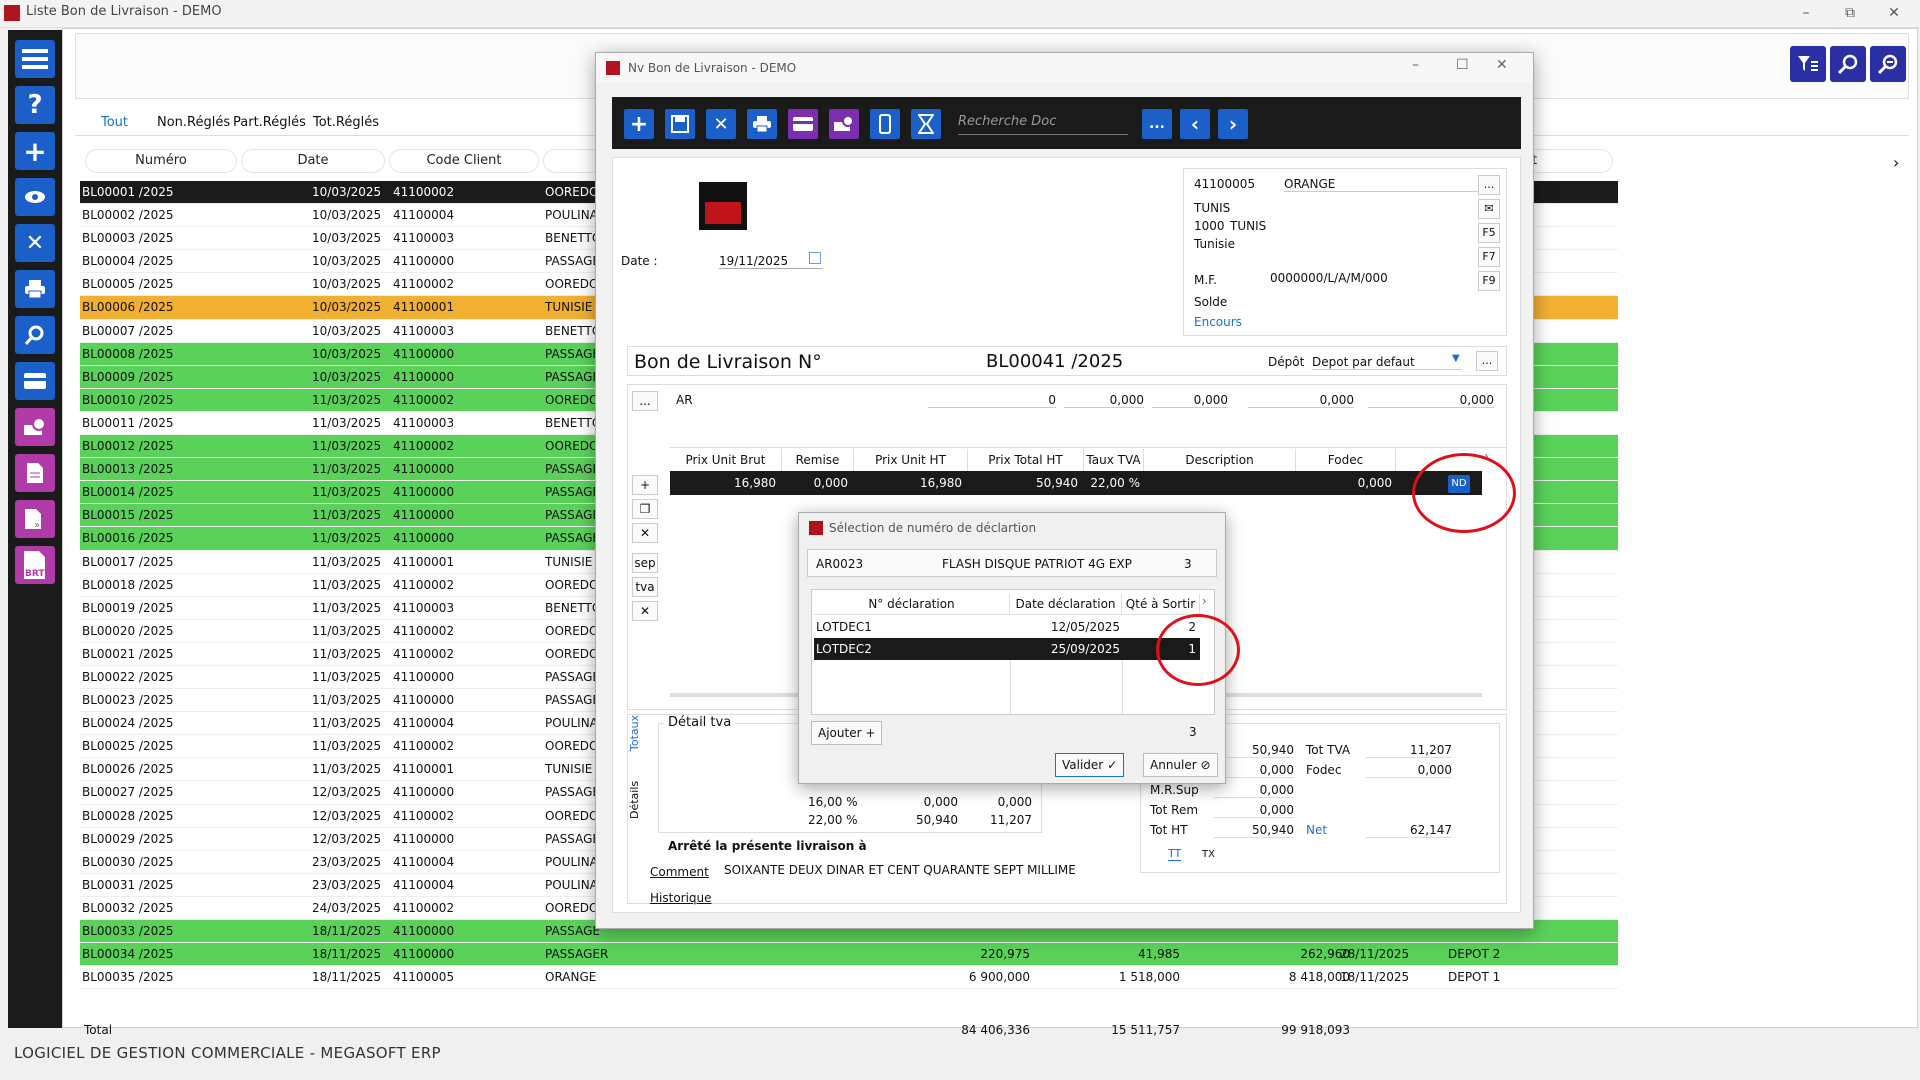 The image size is (1920, 1080). What do you see at coordinates (1848, 64) in the screenshot?
I see `search-button` at bounding box center [1848, 64].